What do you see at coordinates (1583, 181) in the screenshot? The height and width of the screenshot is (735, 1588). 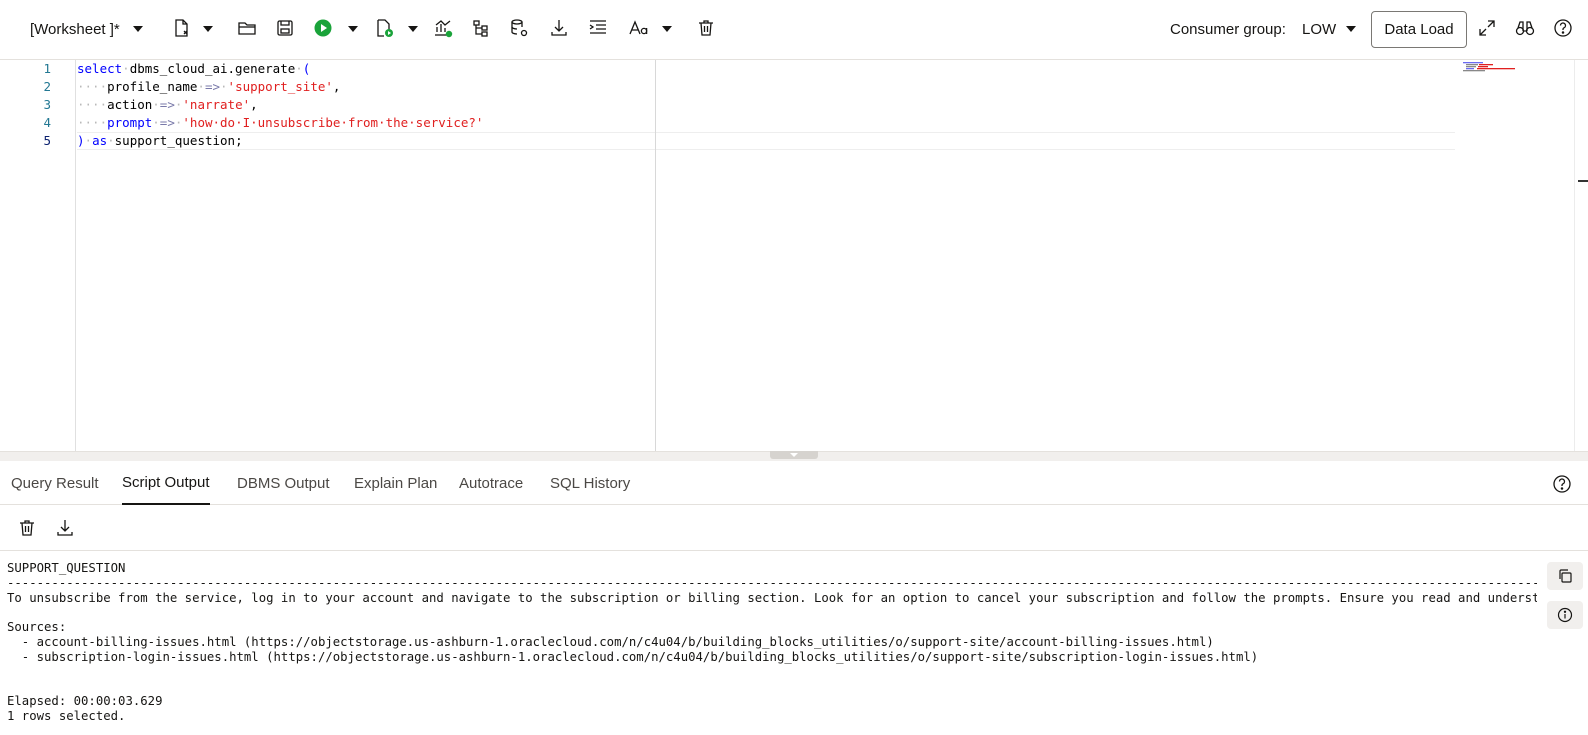 I see `scrollbar-position-marker` at bounding box center [1583, 181].